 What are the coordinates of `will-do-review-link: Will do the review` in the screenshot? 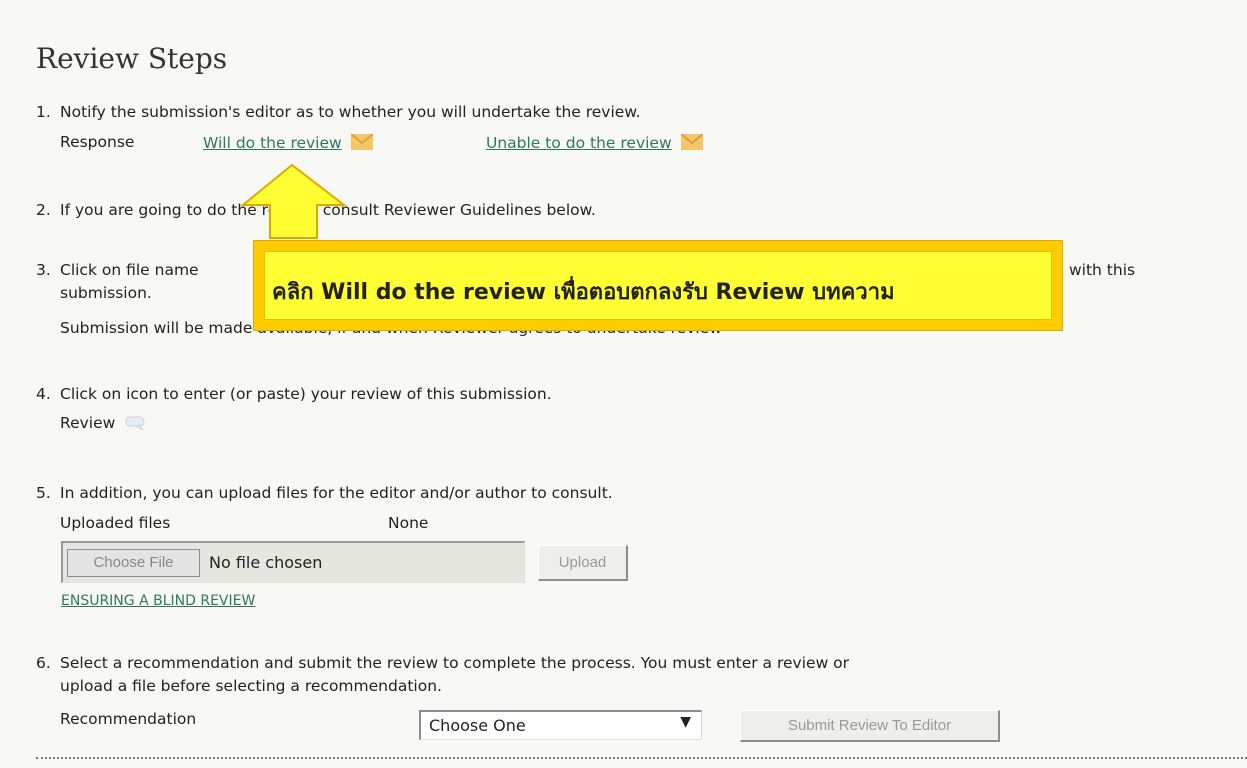 It's located at (272, 143).